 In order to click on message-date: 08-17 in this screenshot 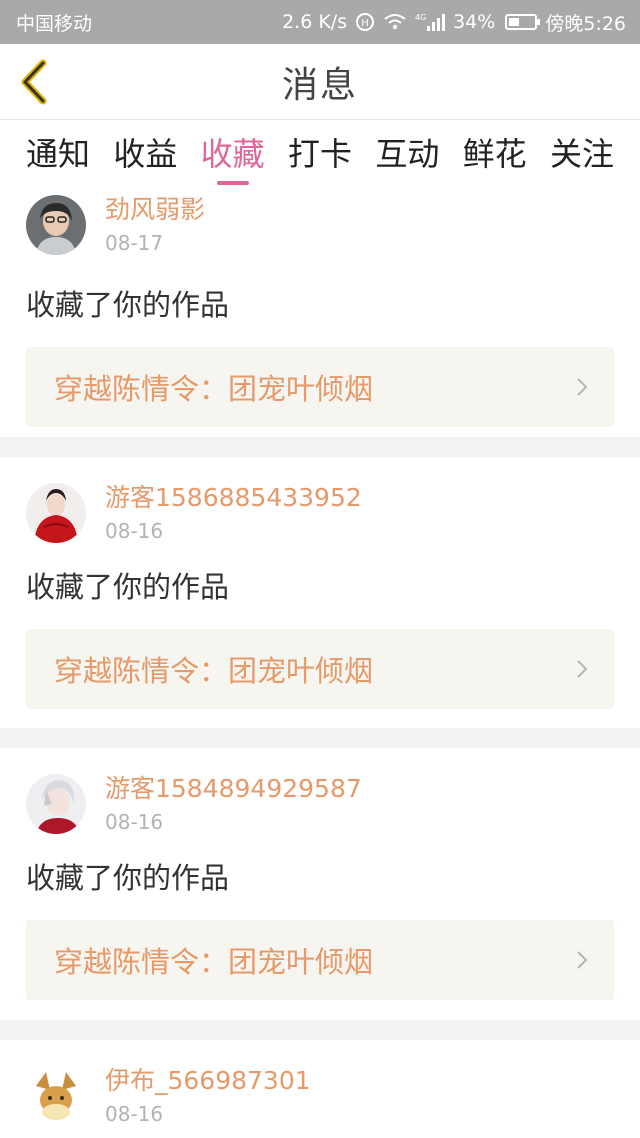, I will do `click(134, 243)`.